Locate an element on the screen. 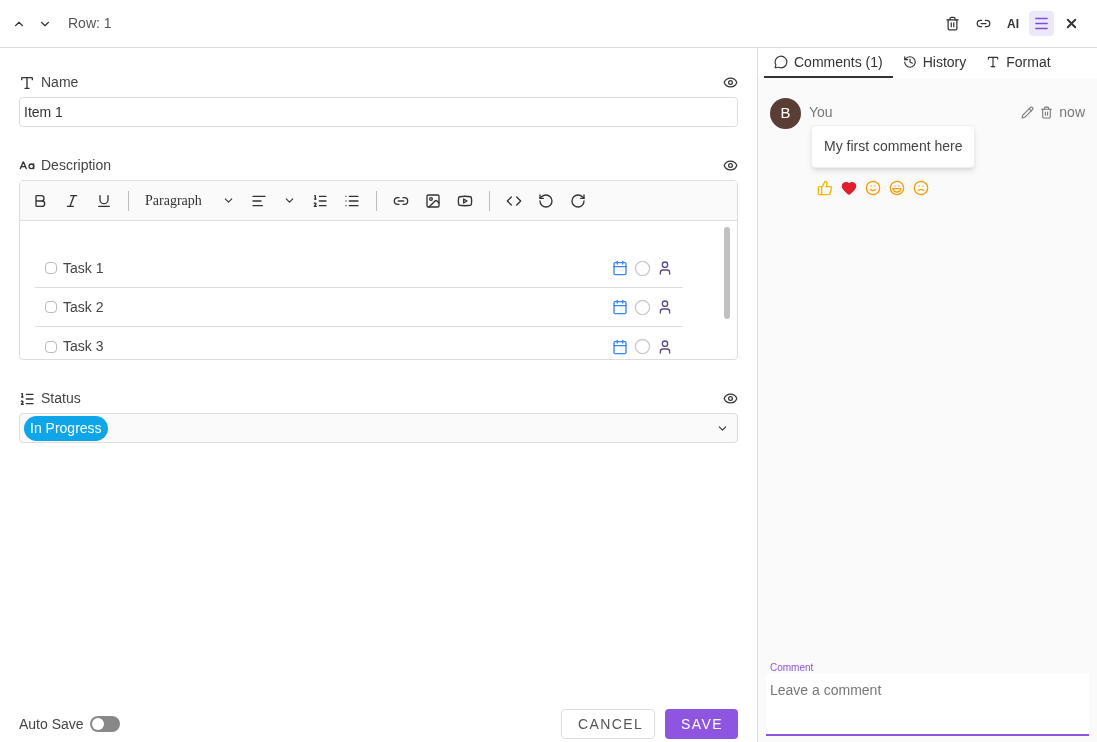  name-field: Item 1 is located at coordinates (378, 112).